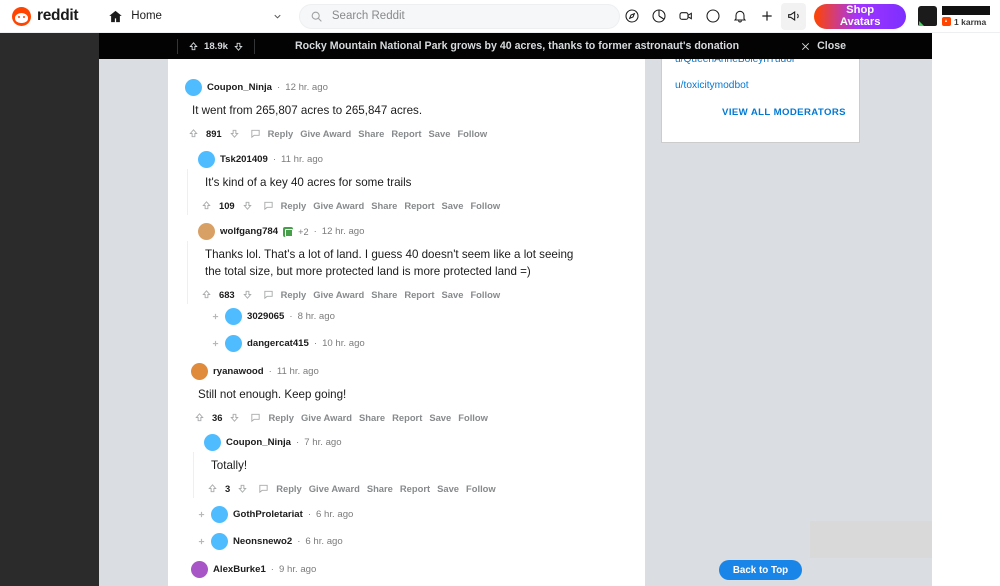 This screenshot has width=1000, height=586. What do you see at coordinates (193, 87) in the screenshot?
I see `avatar` at bounding box center [193, 87].